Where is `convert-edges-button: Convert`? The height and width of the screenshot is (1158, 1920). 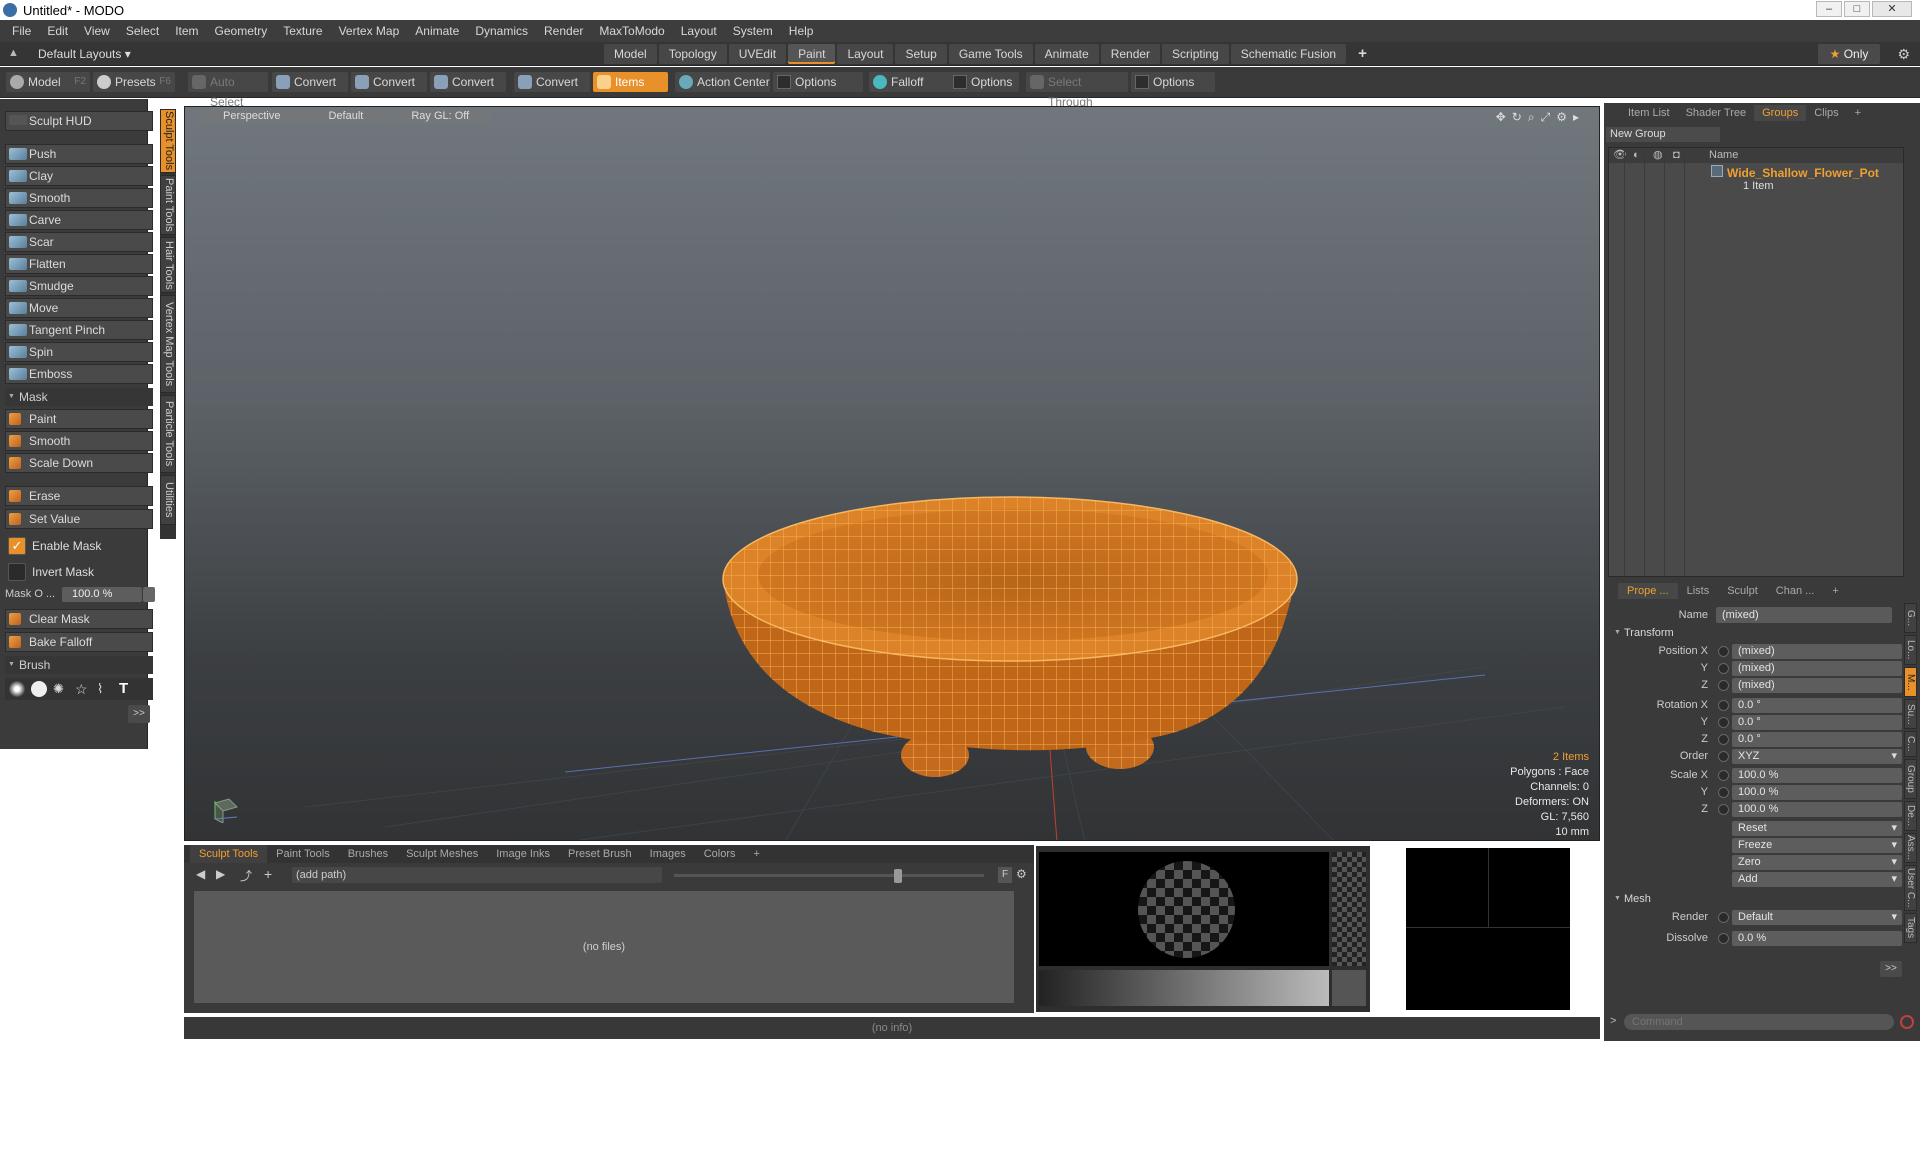
convert-edges-button: Convert is located at coordinates (389, 82).